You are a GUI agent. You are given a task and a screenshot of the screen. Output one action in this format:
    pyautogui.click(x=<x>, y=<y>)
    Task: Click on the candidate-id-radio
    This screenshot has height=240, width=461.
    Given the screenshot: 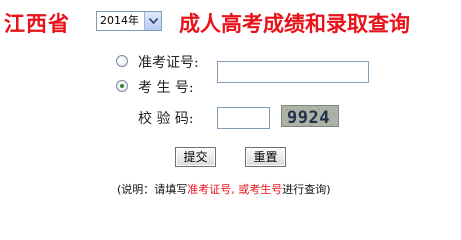 What is the action you would take?
    pyautogui.click(x=122, y=86)
    